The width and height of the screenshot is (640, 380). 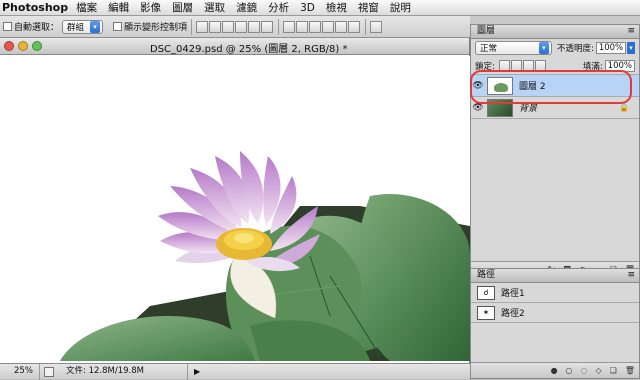 I want to click on blend-mode-dropdown: 正常 ▾, so click(x=513, y=48).